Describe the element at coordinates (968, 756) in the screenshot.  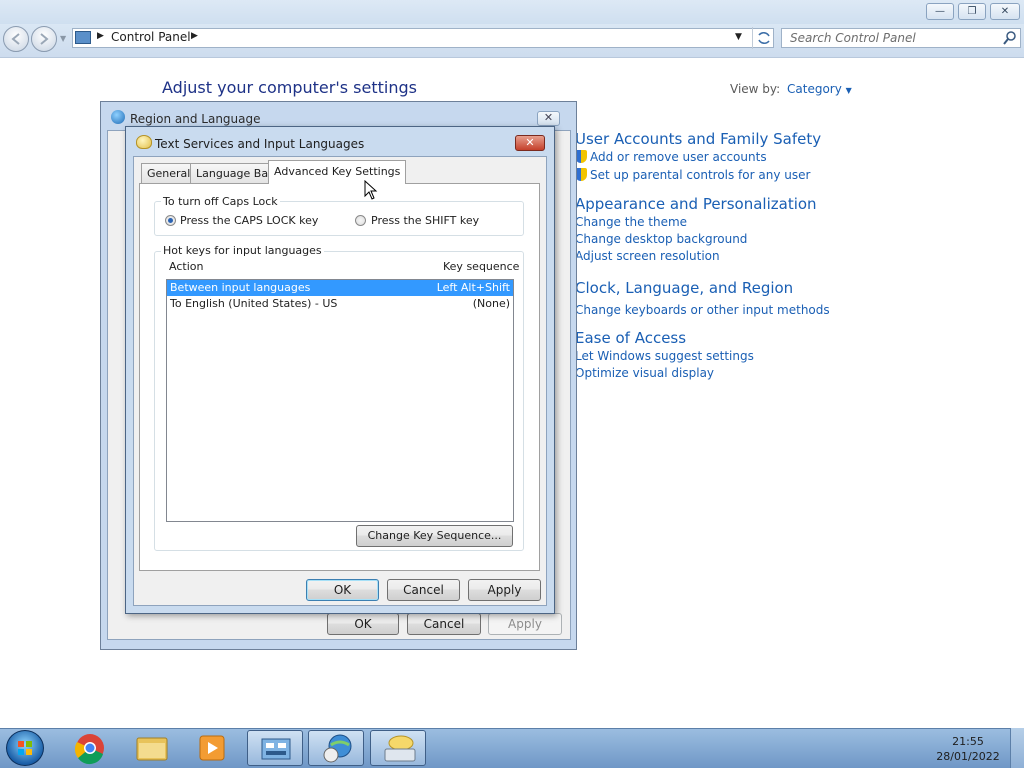
I see `clock-date: 28/01/2022` at that location.